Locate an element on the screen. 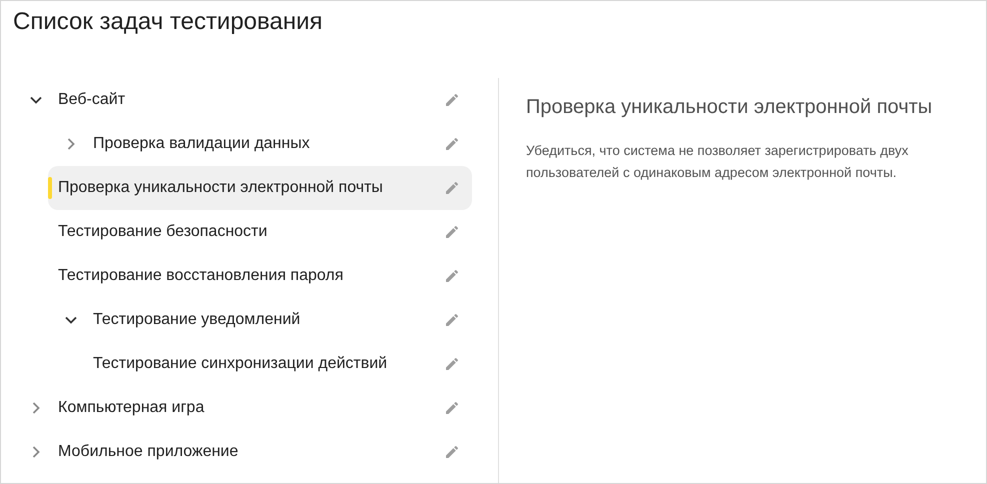  tree-item-label: Мобильное приложение is located at coordinates (149, 452).